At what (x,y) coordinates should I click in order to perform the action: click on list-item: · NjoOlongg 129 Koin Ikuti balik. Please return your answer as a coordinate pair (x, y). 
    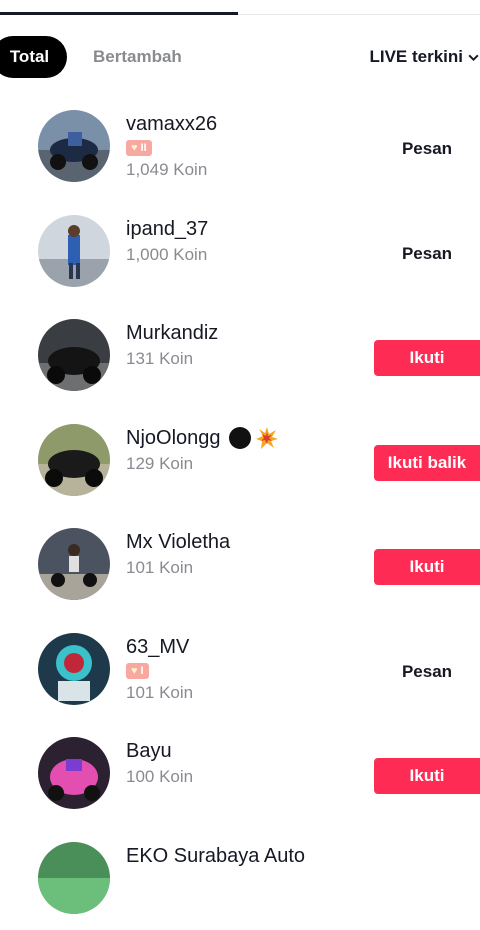
    Looking at the image, I should click on (240, 460).